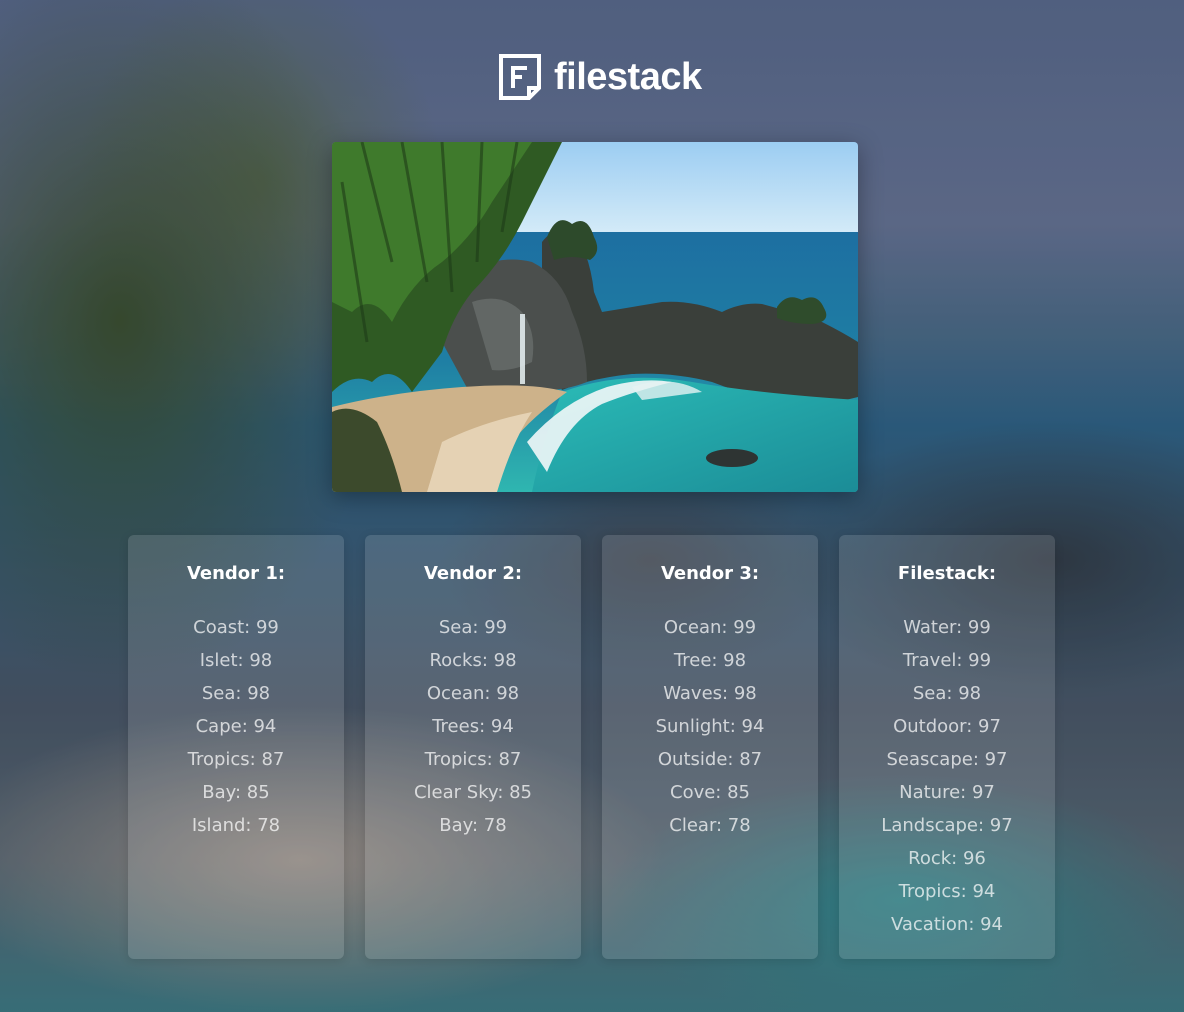 The width and height of the screenshot is (1184, 1012). I want to click on tag-item: Sunlight: 94, so click(710, 726).